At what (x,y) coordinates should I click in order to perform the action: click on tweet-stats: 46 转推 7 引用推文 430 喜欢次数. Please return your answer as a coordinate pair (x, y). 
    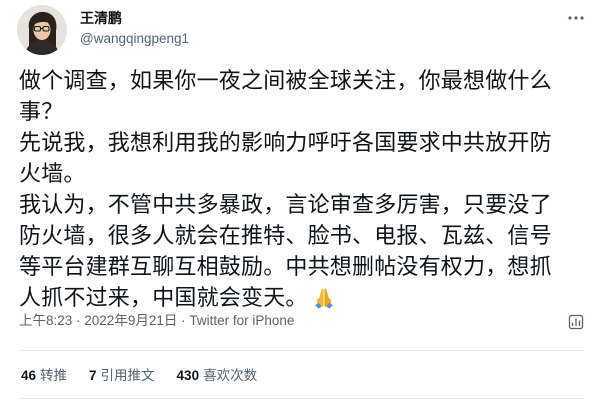
    Looking at the image, I should click on (150, 376).